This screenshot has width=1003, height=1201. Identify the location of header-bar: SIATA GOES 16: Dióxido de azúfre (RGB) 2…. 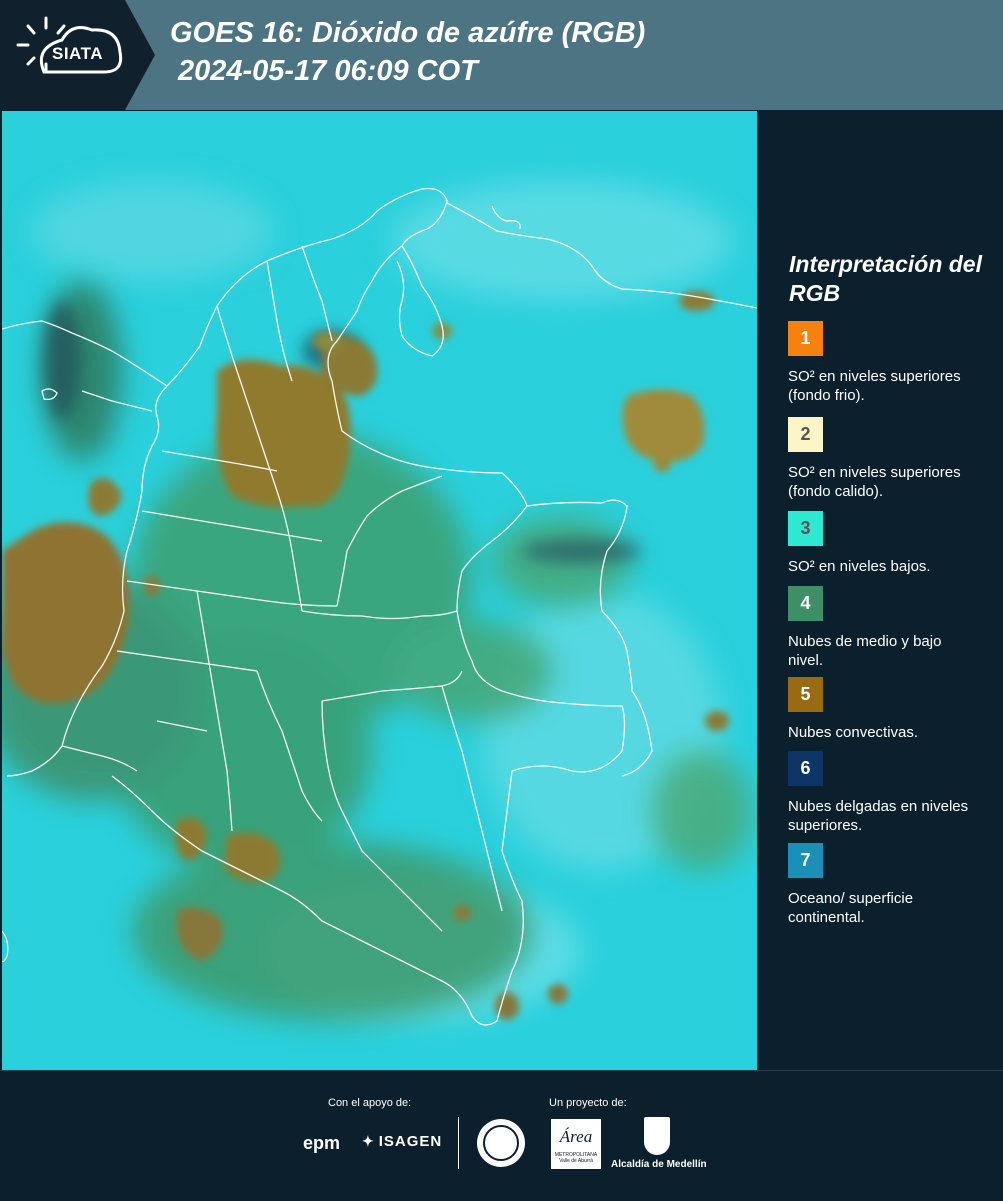
(501, 55).